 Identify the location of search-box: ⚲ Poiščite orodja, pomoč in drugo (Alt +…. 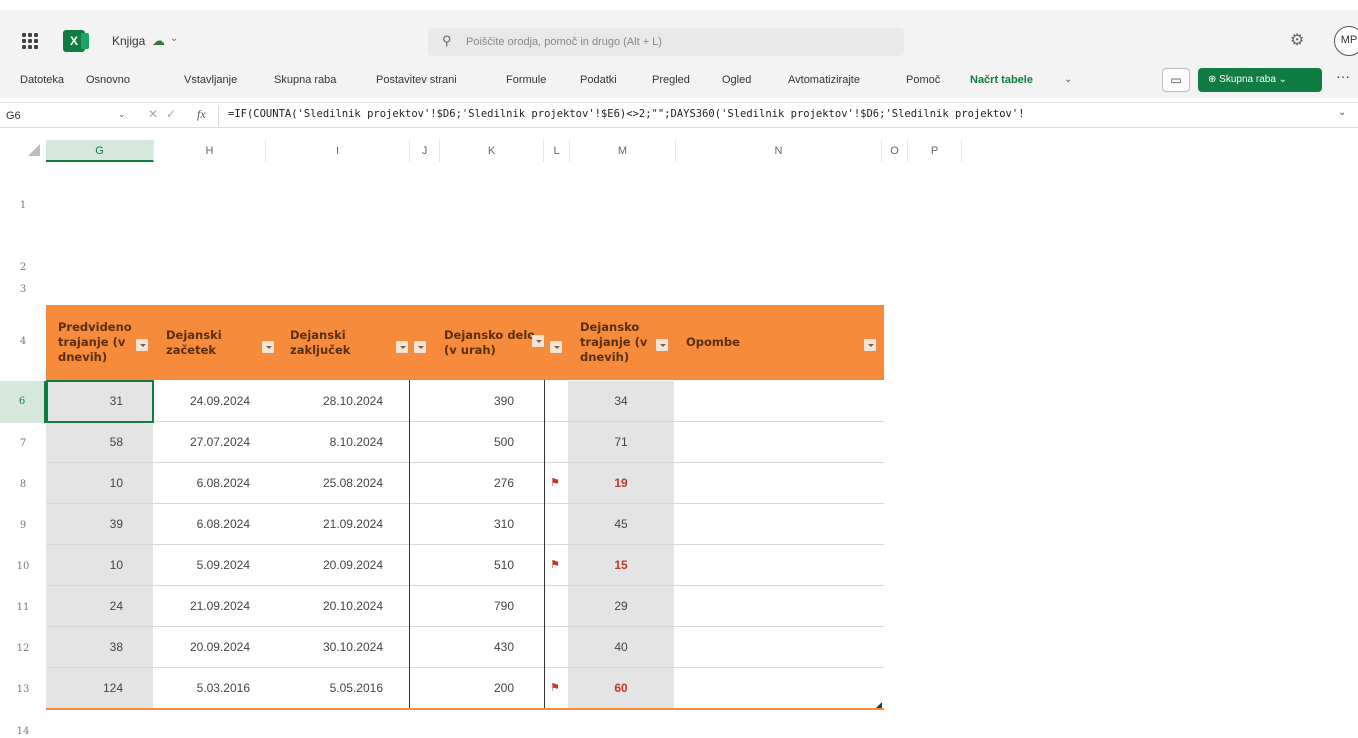
(666, 42).